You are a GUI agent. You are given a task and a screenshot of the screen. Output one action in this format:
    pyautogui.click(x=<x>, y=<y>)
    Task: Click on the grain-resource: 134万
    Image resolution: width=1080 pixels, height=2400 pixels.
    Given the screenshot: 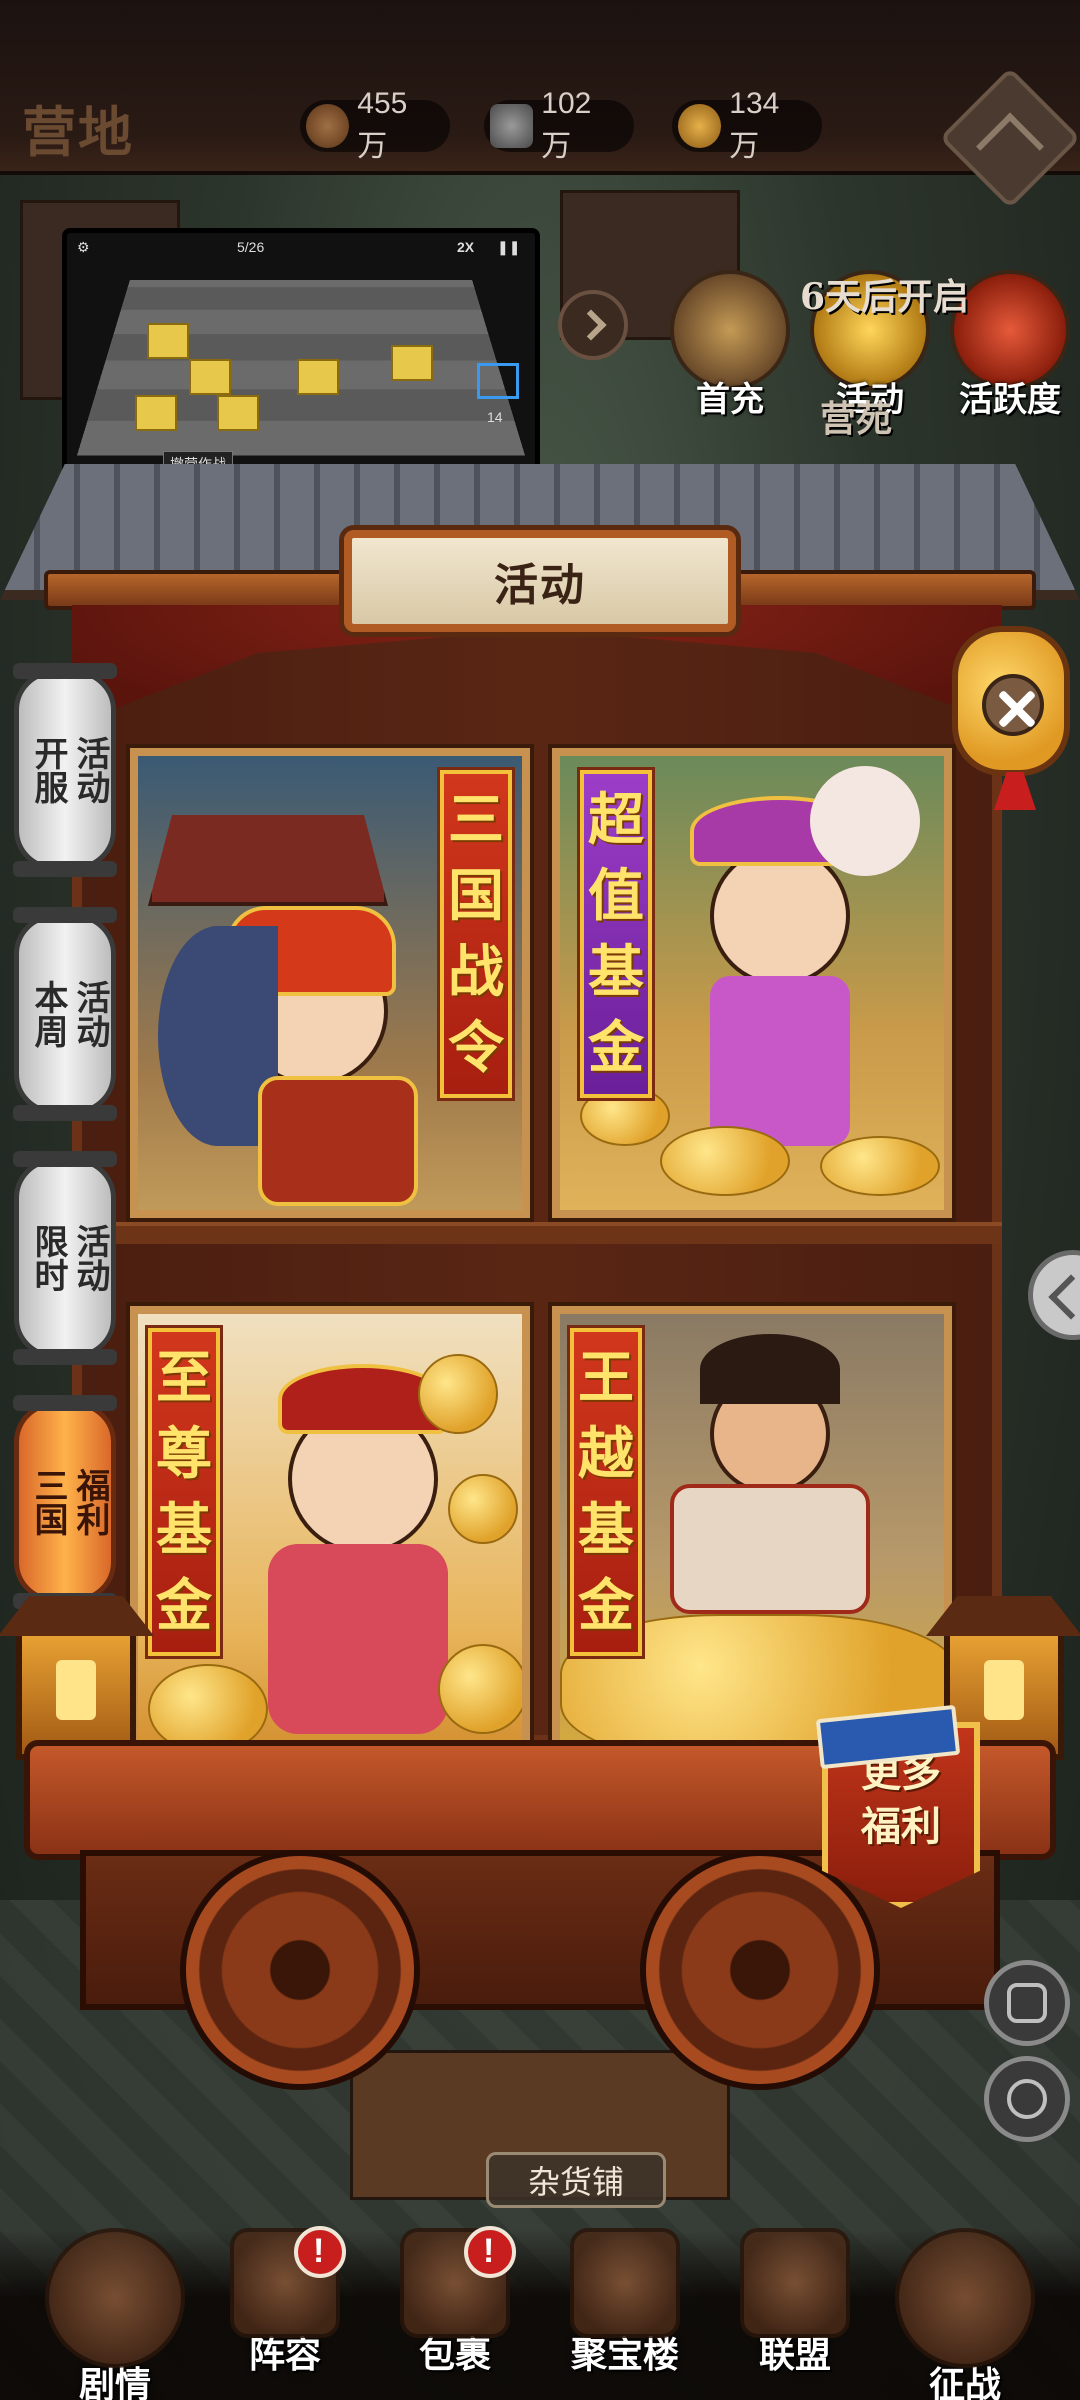 What is the action you would take?
    pyautogui.click(x=747, y=125)
    